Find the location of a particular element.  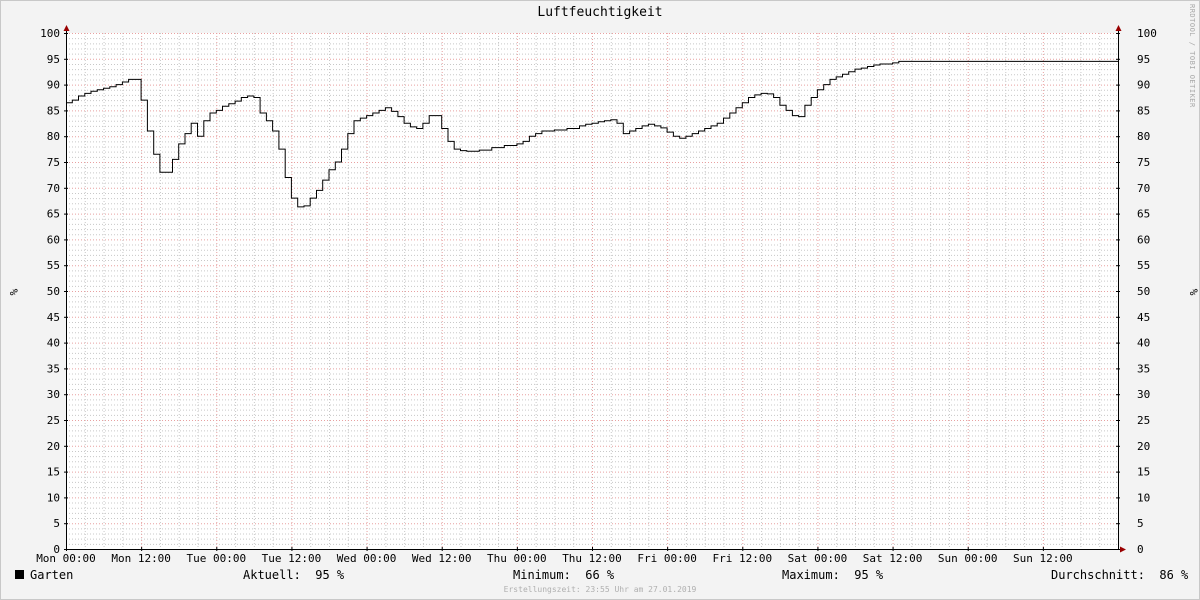

creation-timestamp: Erstellungszeit: 23:55 Uhr am 27.01.2019 is located at coordinates (600, 589).